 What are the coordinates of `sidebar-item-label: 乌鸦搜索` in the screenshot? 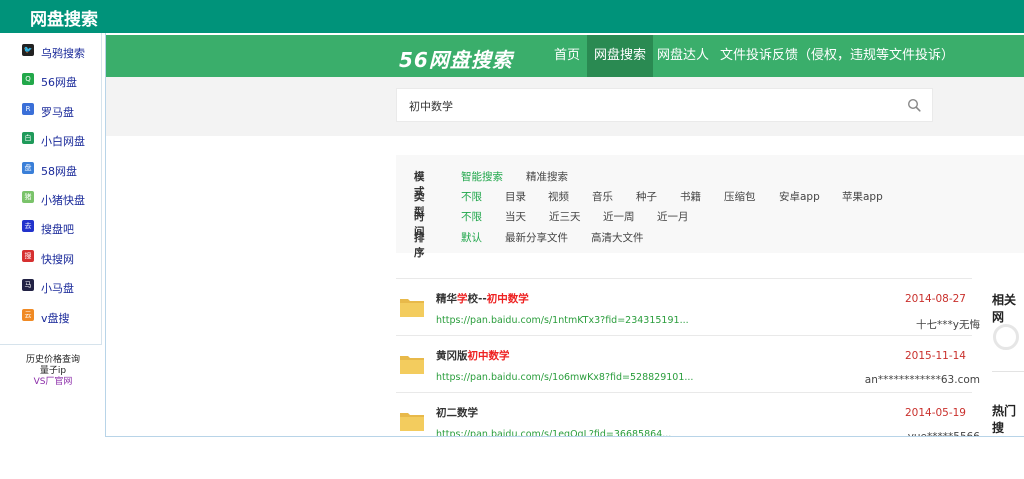 It's located at (63, 53).